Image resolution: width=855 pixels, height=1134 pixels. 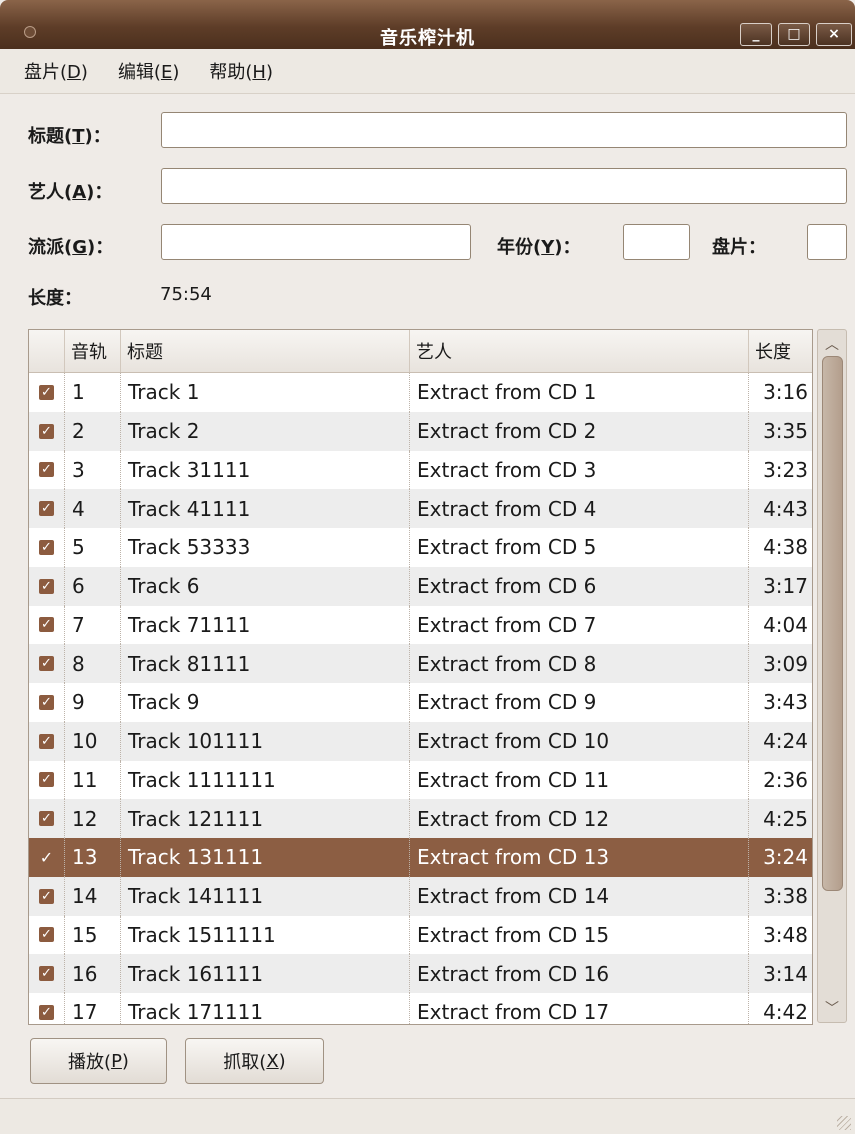 What do you see at coordinates (241, 71) in the screenshot?
I see `menu-help: 帮助(H)` at bounding box center [241, 71].